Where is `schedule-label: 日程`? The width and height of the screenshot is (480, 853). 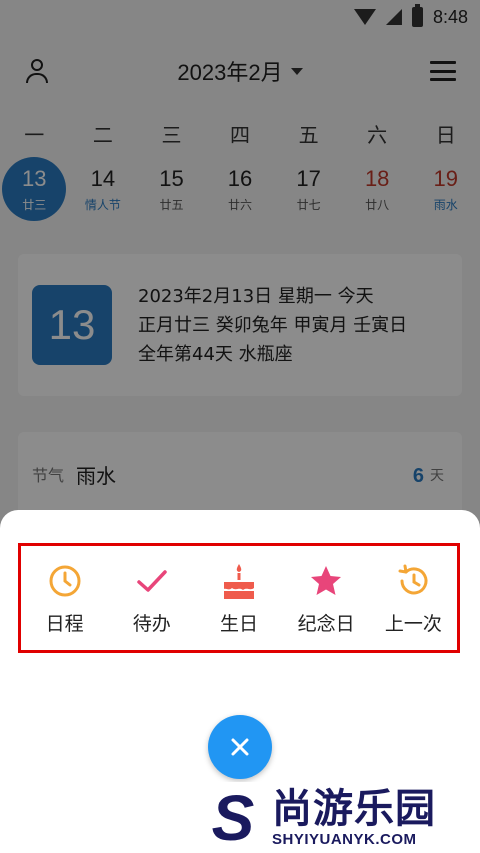
schedule-label: 日程 is located at coordinates (64, 623).